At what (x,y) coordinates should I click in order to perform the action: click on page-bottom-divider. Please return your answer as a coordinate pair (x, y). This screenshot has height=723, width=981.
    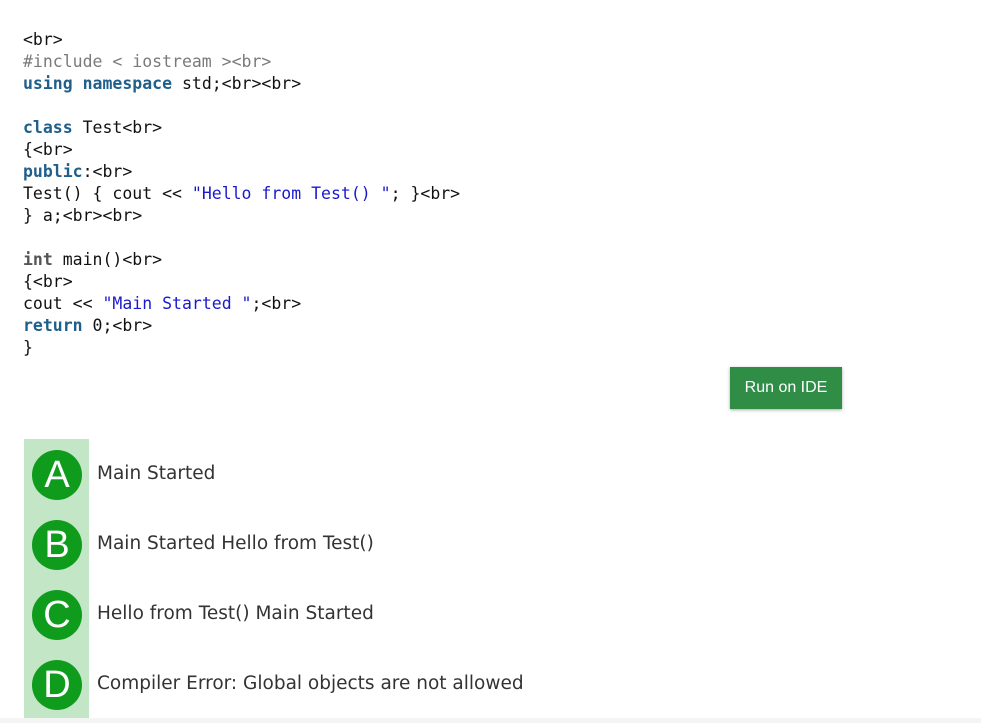
    Looking at the image, I should click on (490, 720).